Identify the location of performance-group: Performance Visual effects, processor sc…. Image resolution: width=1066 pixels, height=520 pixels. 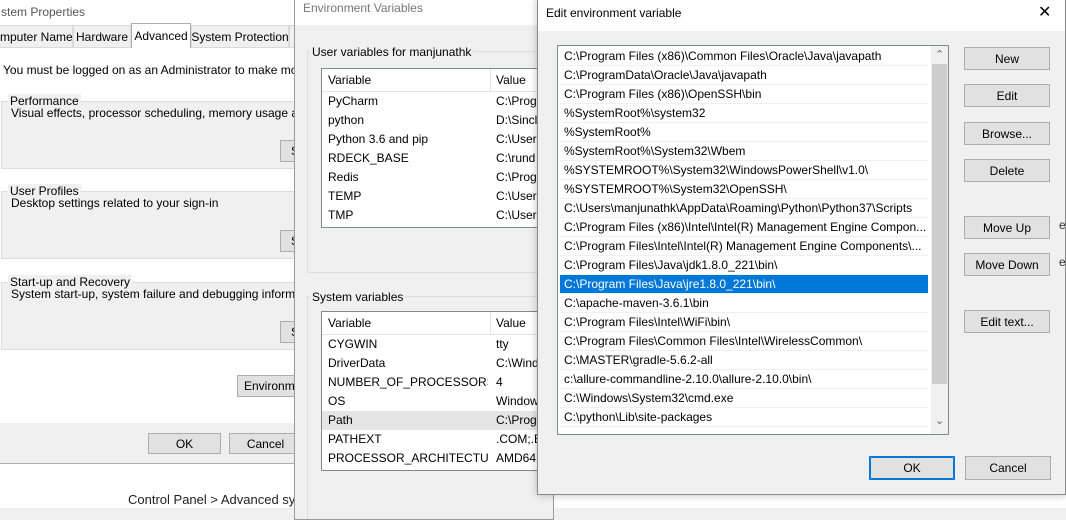
(151, 131).